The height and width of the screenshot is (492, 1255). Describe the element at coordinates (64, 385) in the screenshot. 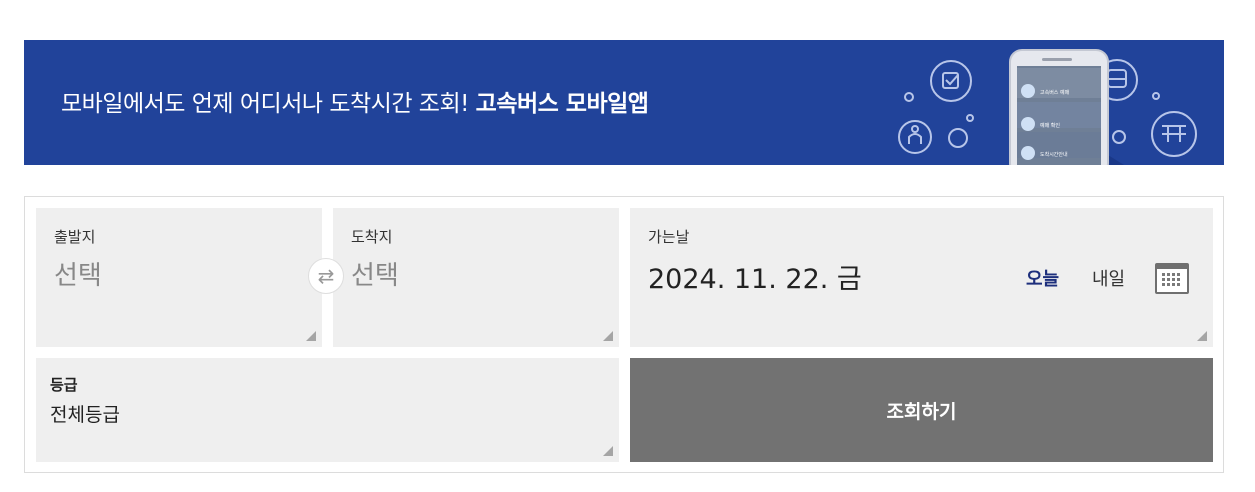

I see `grade-label: 등급` at that location.